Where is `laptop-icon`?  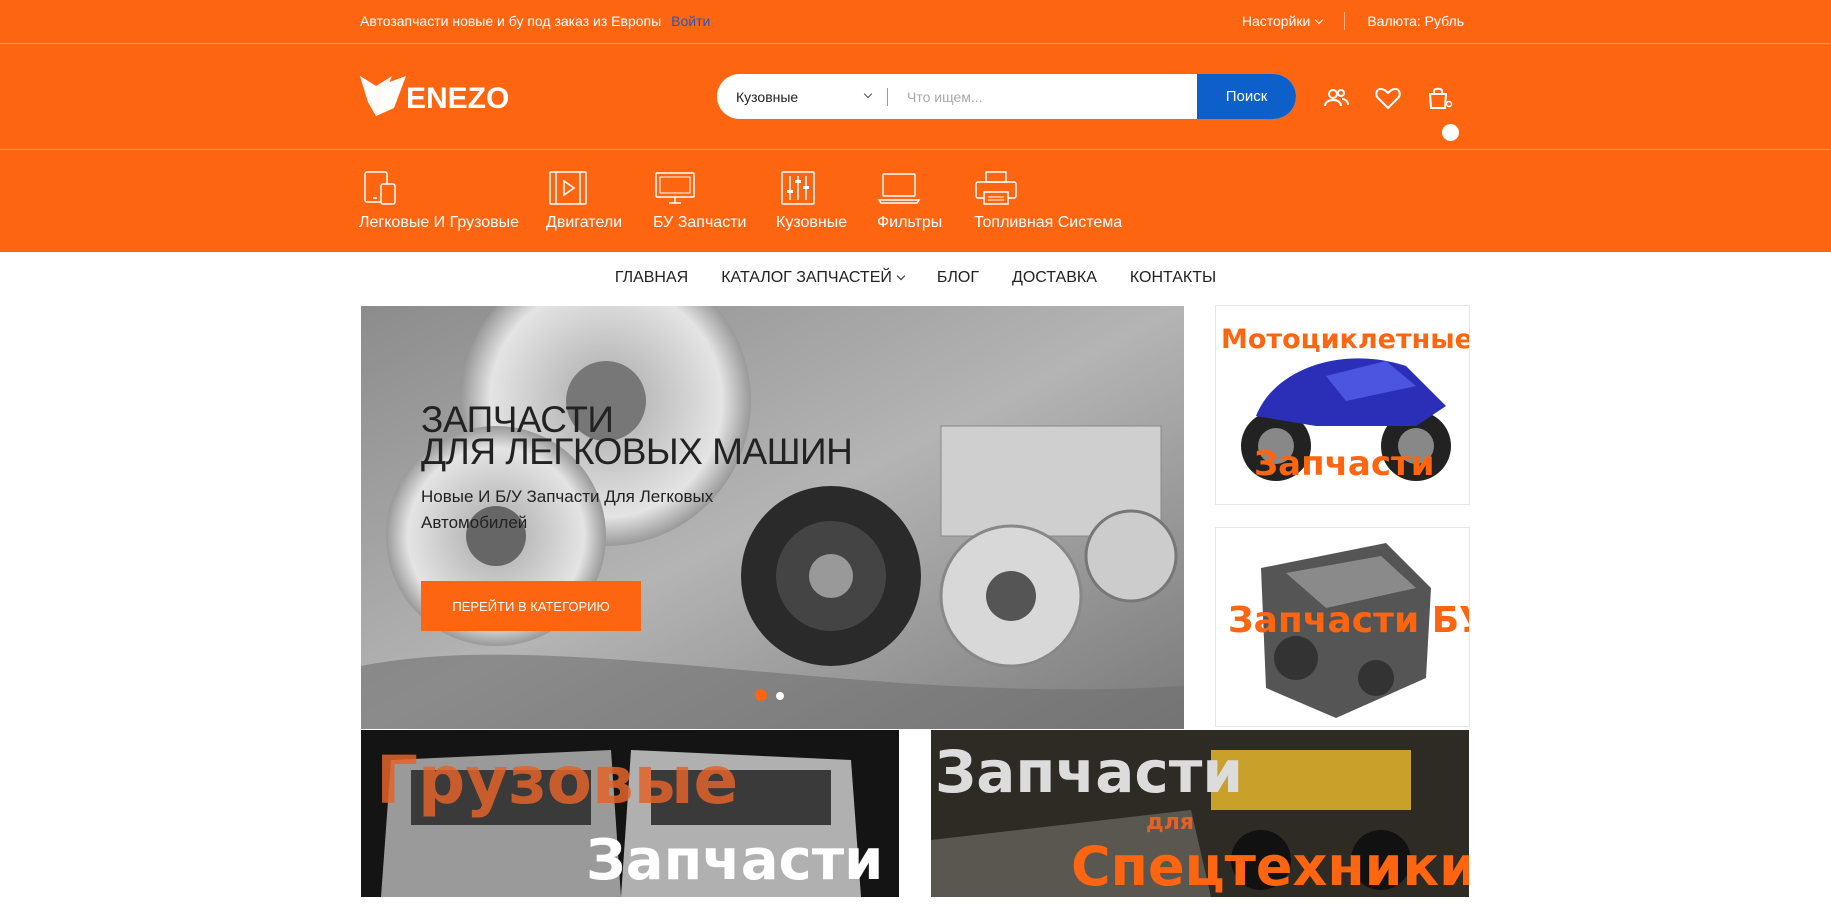
laptop-icon is located at coordinates (899, 188).